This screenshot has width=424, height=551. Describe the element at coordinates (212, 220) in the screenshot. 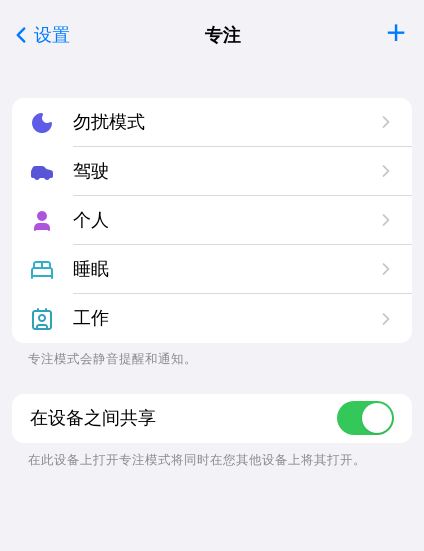

I see `focus-mode-row: 个人` at that location.